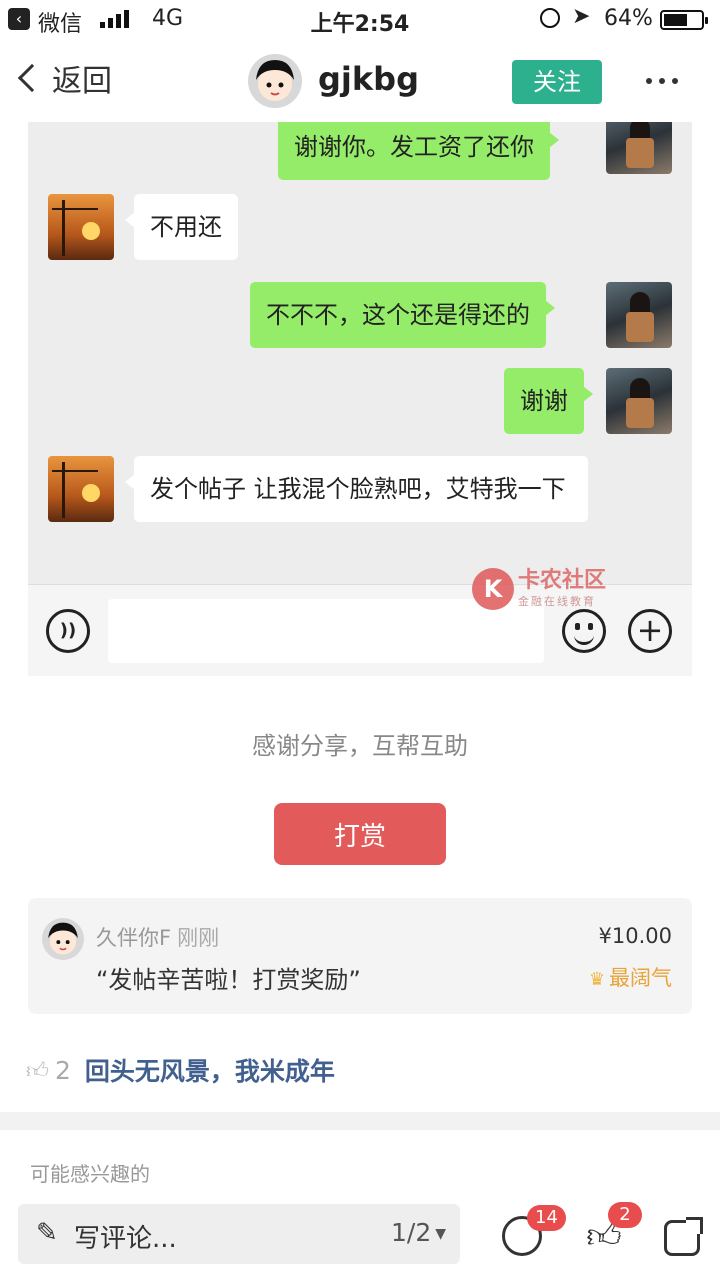  Describe the element at coordinates (198, 938) in the screenshot. I see `reward-time: 刚刚` at that location.